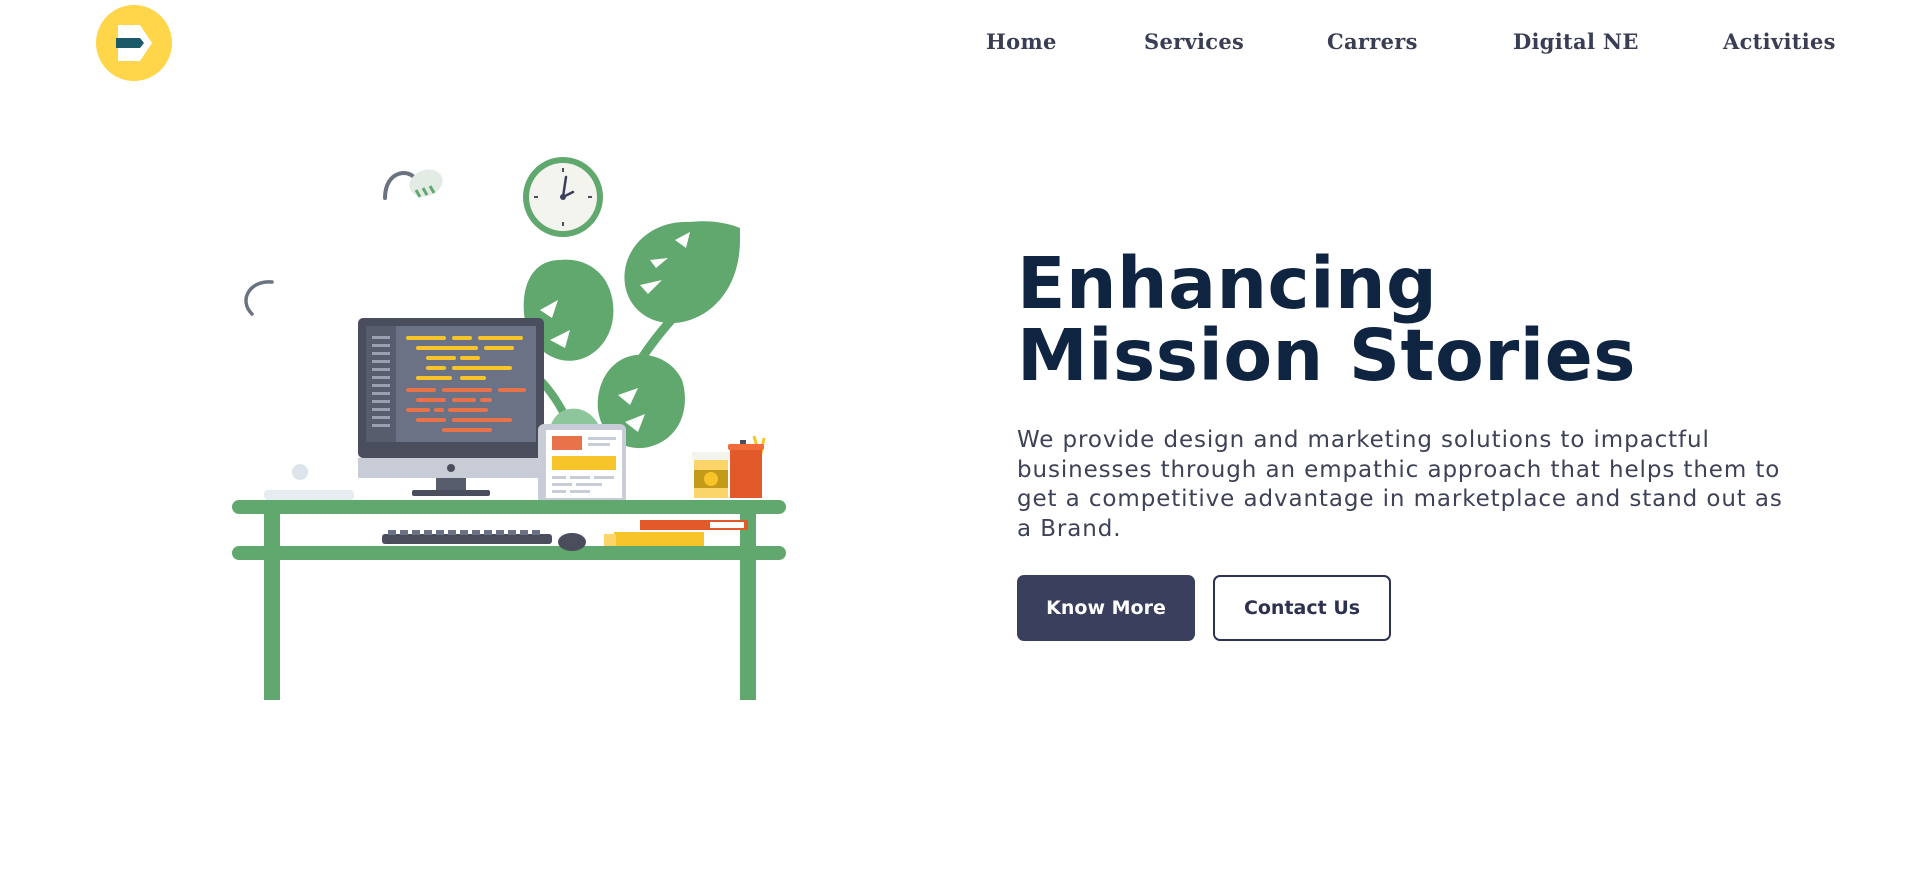 Image resolution: width=1915 pixels, height=886 pixels. Describe the element at coordinates (1327, 355) in the screenshot. I see `hero-title-line-2: Mission Stories` at that location.